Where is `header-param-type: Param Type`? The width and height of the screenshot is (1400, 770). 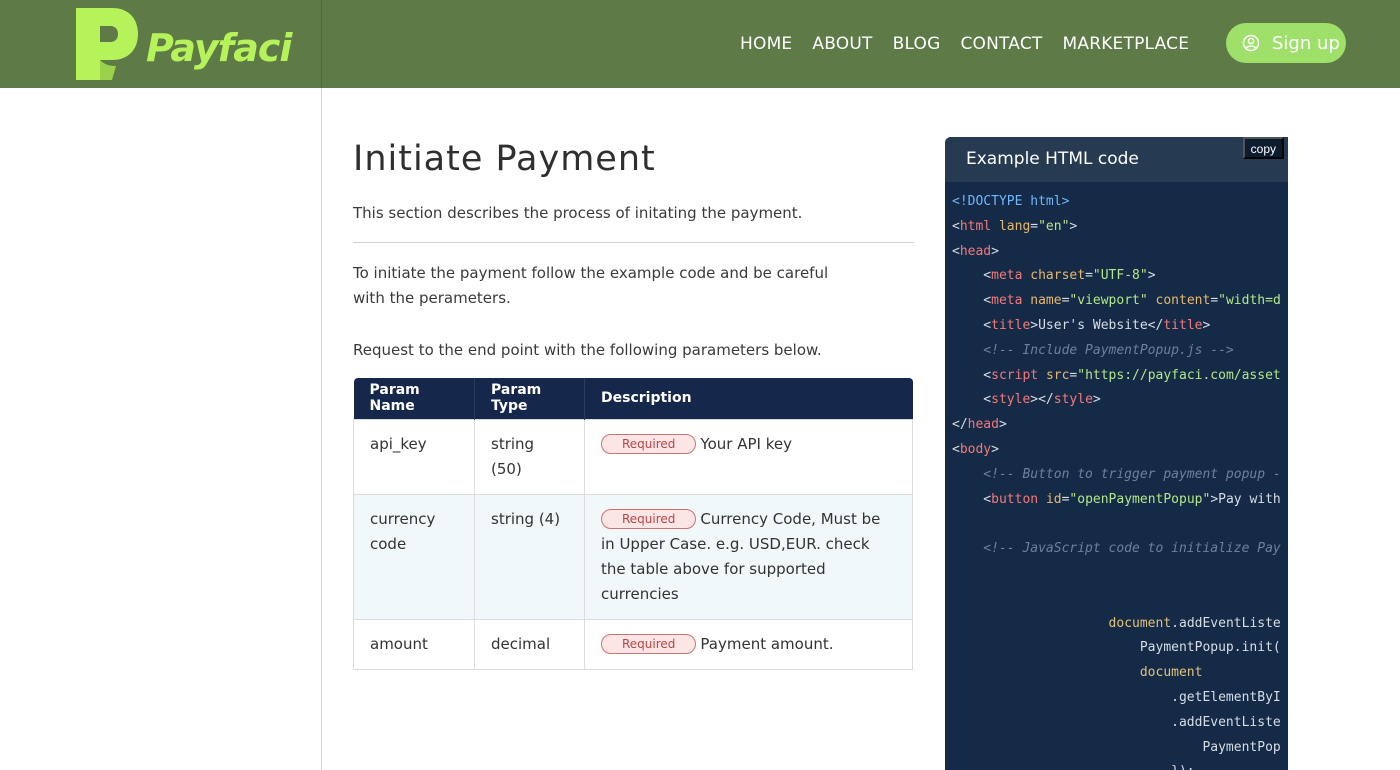 header-param-type: Param Type is located at coordinates (529, 398).